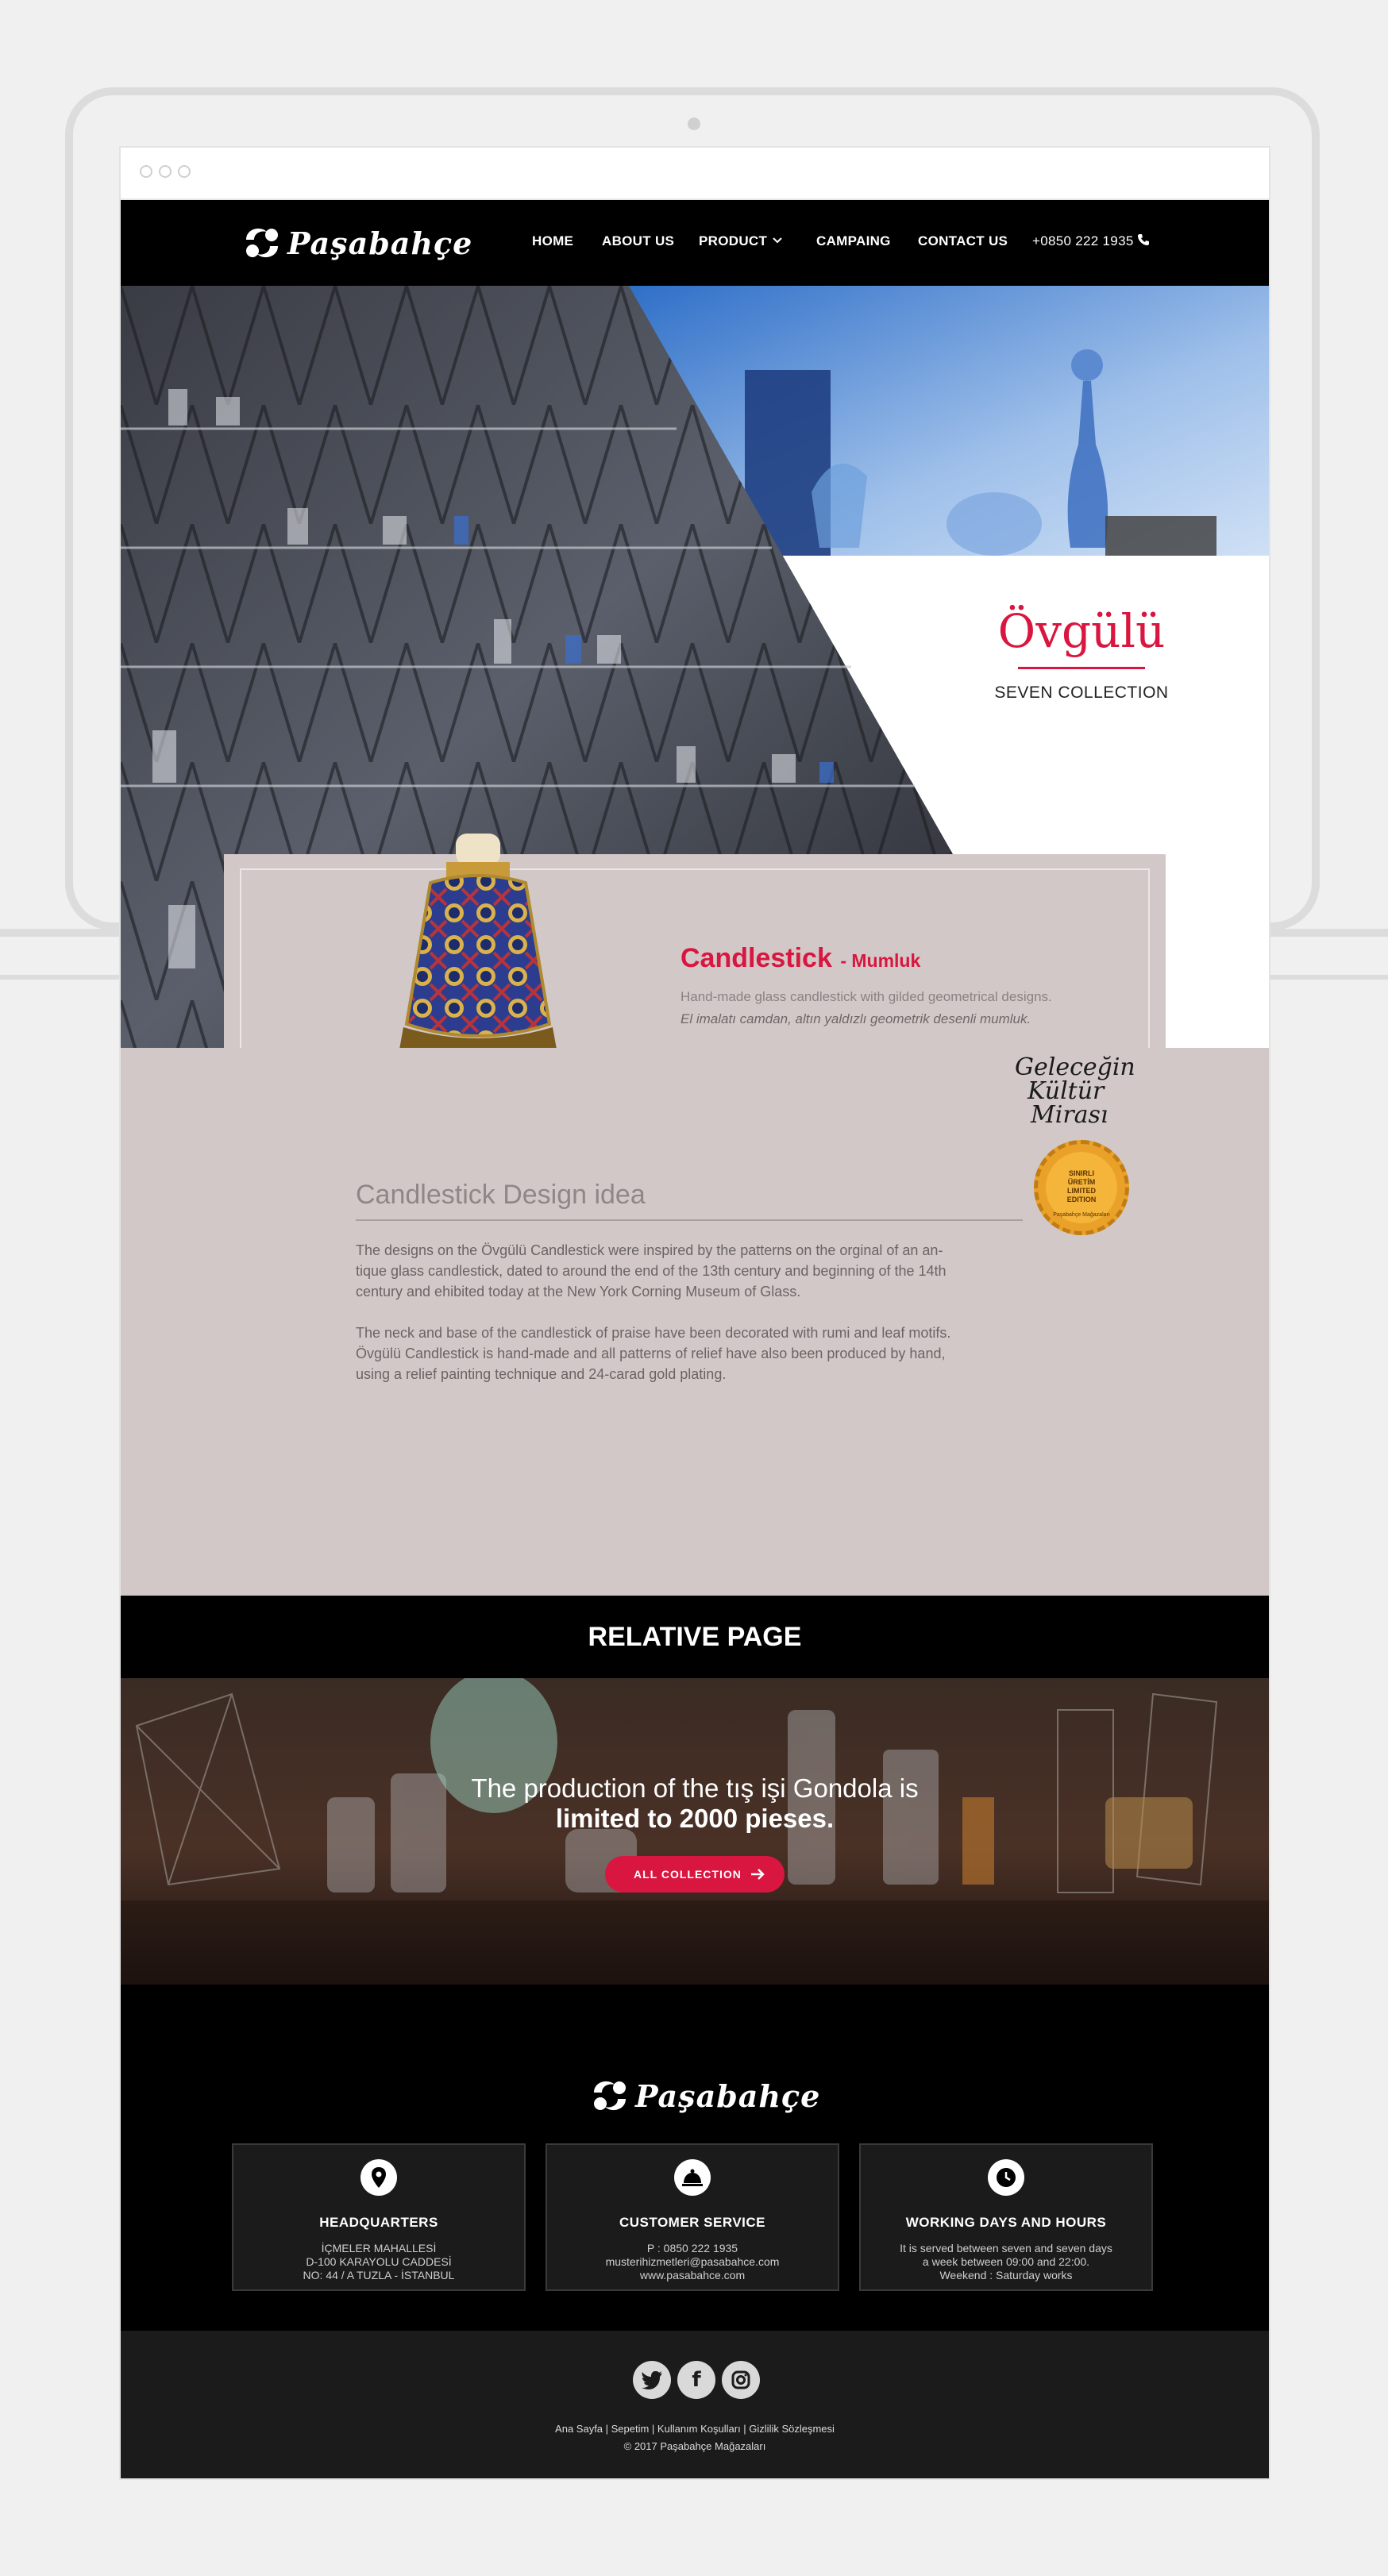 The height and width of the screenshot is (2576, 1388). I want to click on product-heading: Candlestick - Mumluk, so click(801, 959).